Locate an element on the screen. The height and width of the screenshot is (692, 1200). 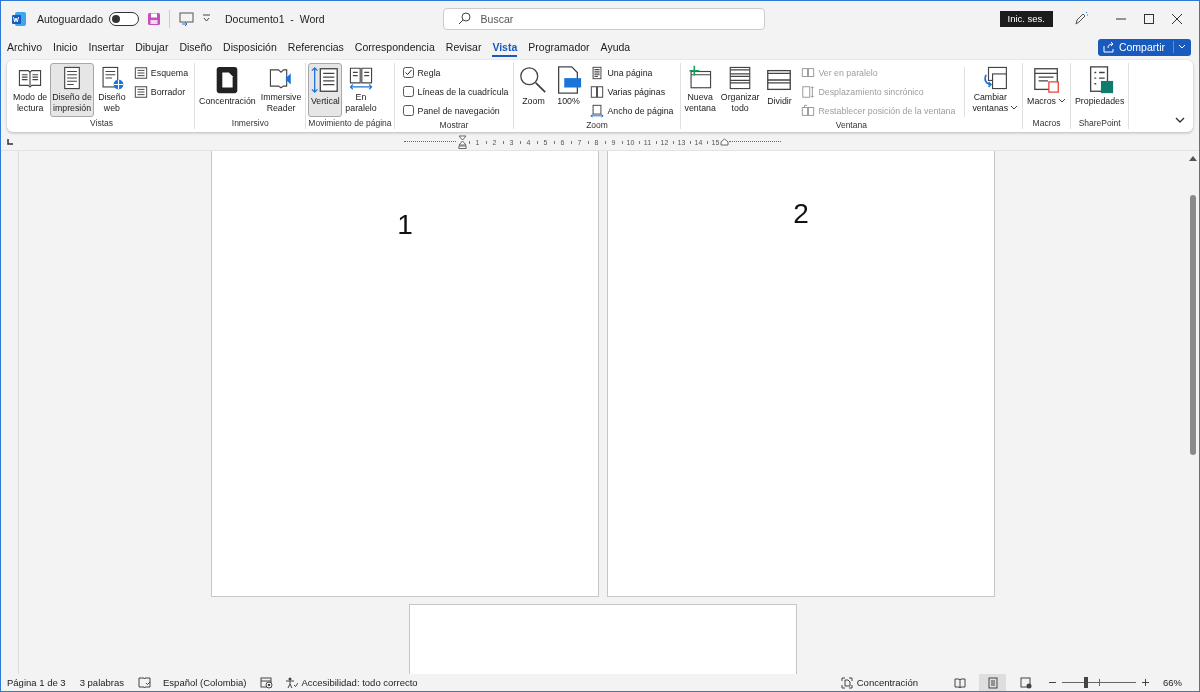
group-label: Zoom is located at coordinates (597, 125).